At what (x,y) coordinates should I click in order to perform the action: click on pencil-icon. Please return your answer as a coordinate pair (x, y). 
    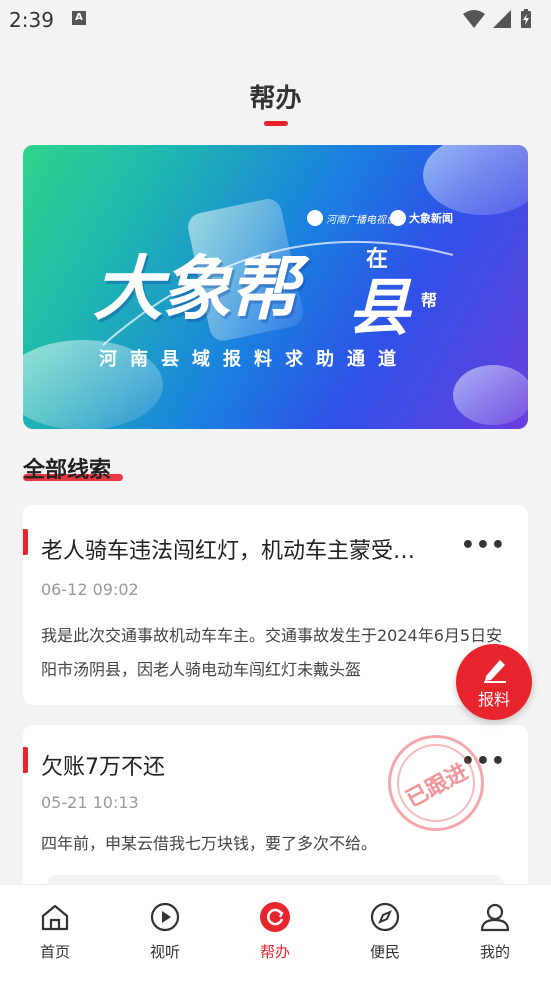
    Looking at the image, I should click on (495, 671).